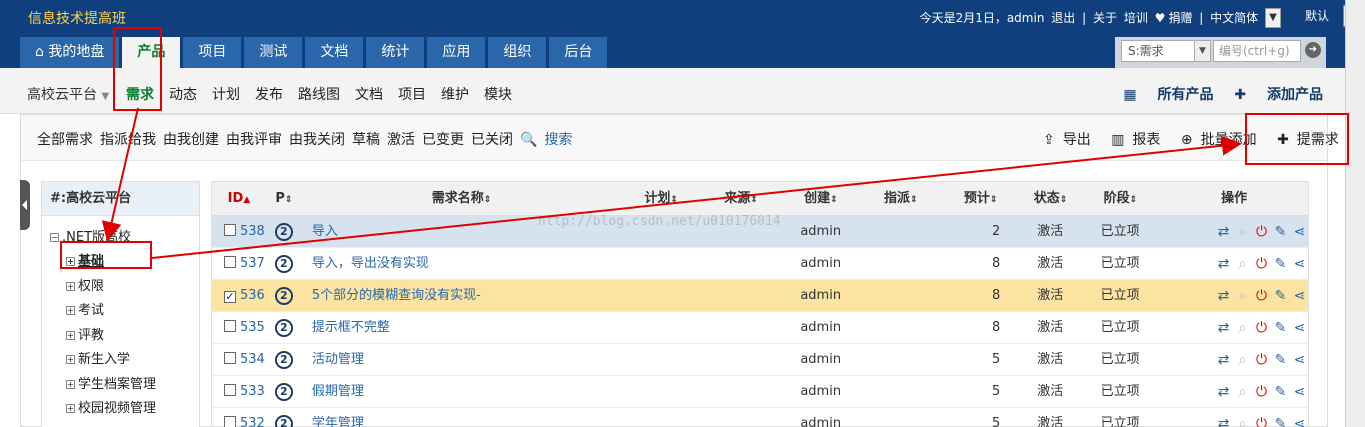 The image size is (1365, 427). I want to click on page-scrollbar, so click(1355, 213).